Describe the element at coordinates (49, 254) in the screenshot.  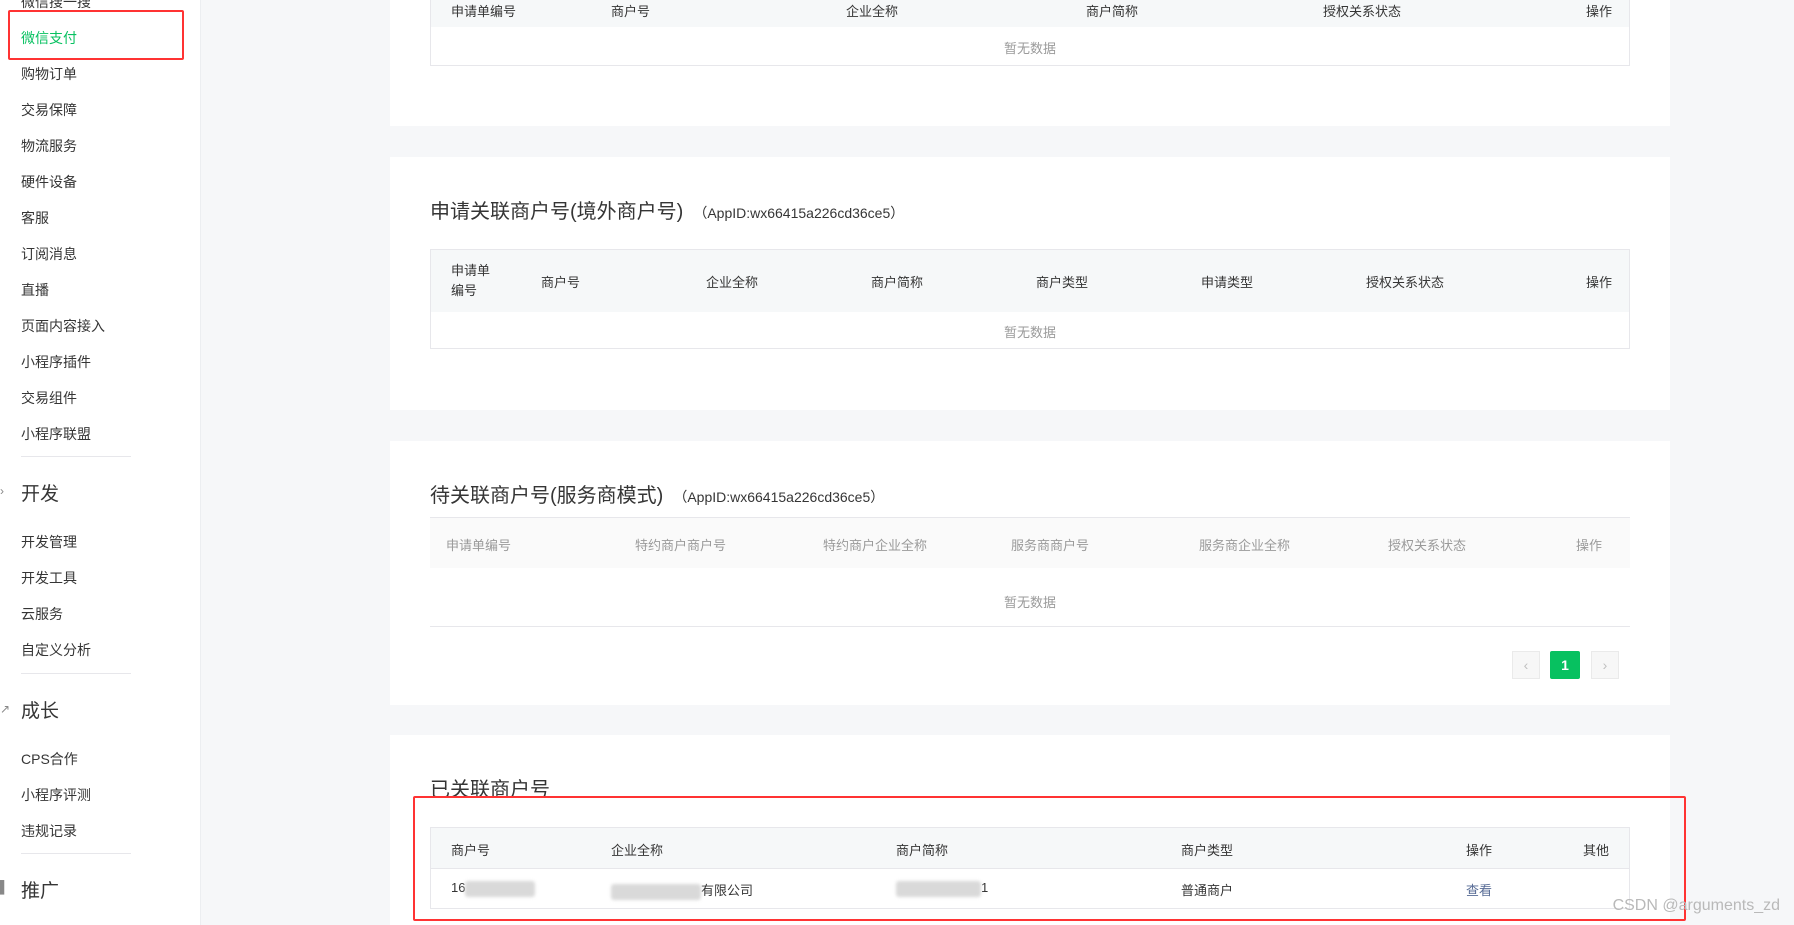
I see `sidebar-item-subscribe-msg: 订阅消息` at that location.